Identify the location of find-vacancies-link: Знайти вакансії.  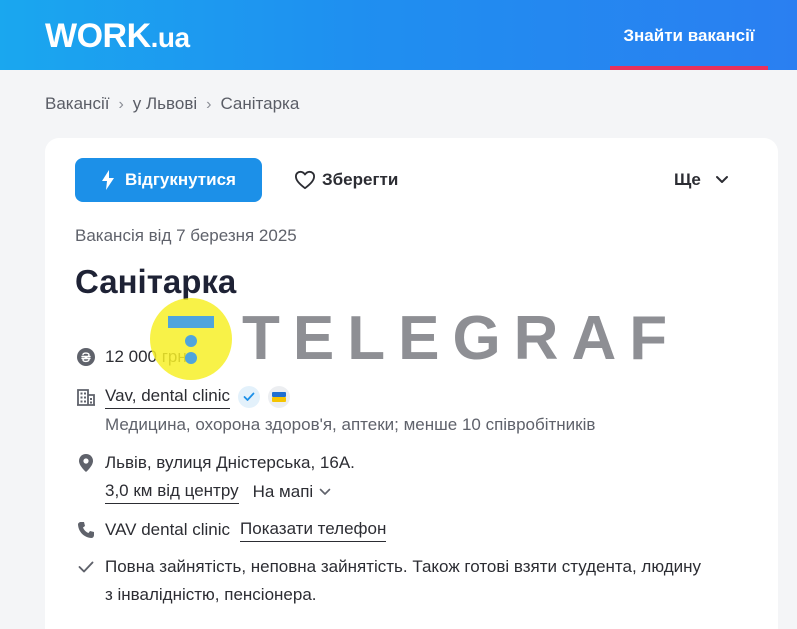
(689, 35).